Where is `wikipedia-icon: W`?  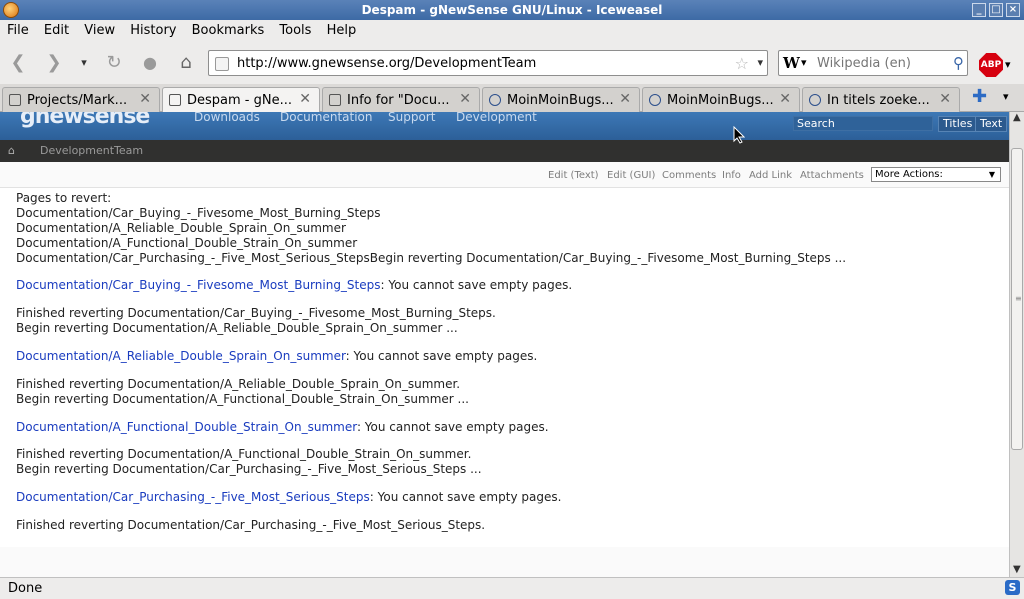 wikipedia-icon: W is located at coordinates (791, 63).